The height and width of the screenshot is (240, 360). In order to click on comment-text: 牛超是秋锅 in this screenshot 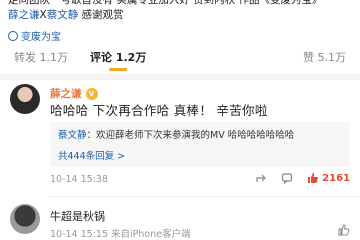, I will do `click(77, 216)`.